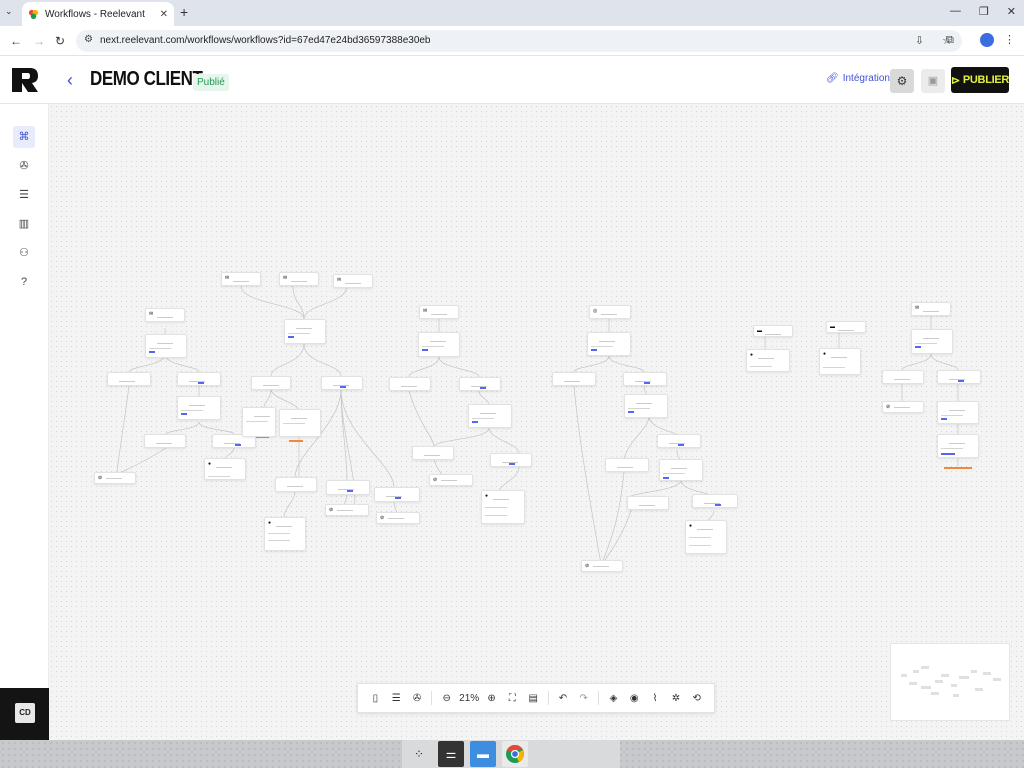  Describe the element at coordinates (24, 253) in the screenshot. I see `sidebar-item-users: ⚇` at that location.